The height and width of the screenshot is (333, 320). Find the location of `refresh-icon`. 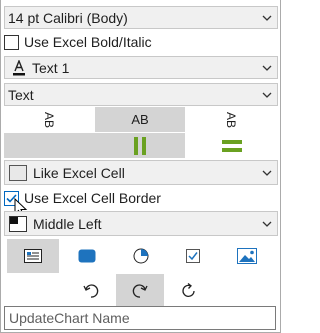

refresh-icon is located at coordinates (188, 290).